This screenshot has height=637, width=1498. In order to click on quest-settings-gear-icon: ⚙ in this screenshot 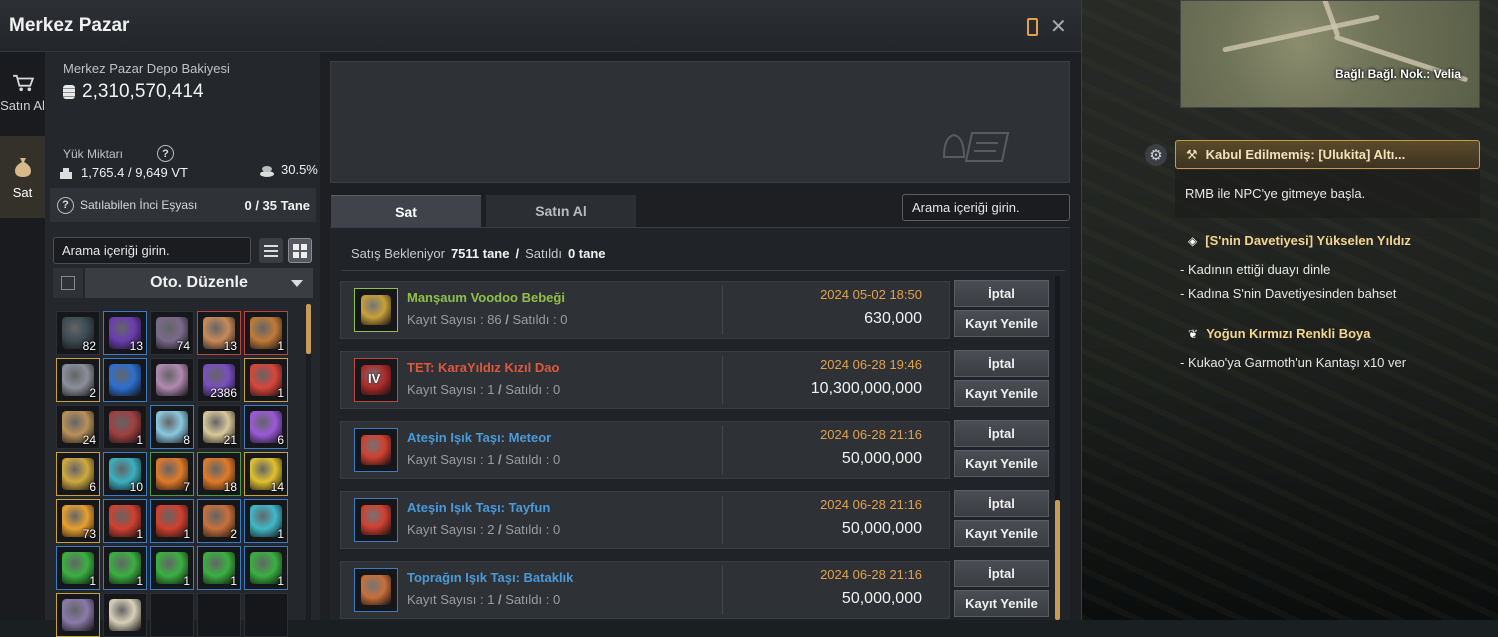, I will do `click(1156, 155)`.